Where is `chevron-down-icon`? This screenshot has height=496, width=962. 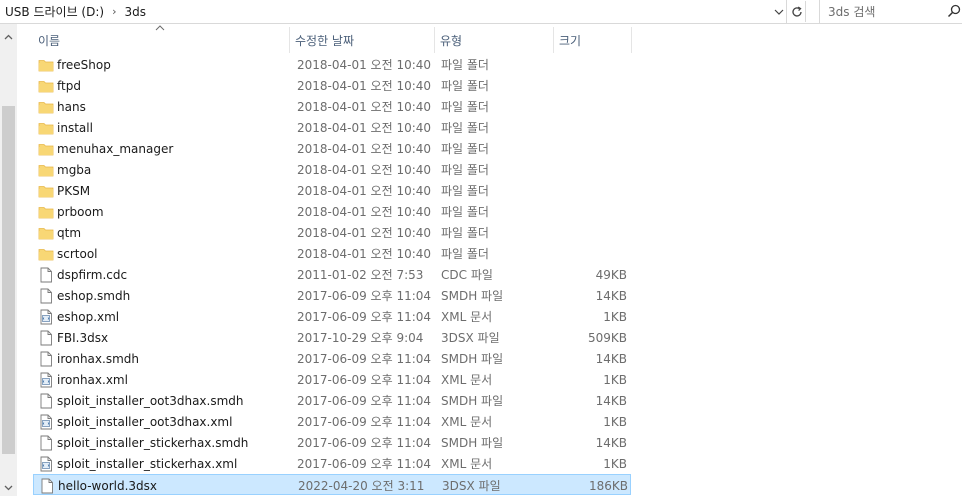 chevron-down-icon is located at coordinates (779, 12).